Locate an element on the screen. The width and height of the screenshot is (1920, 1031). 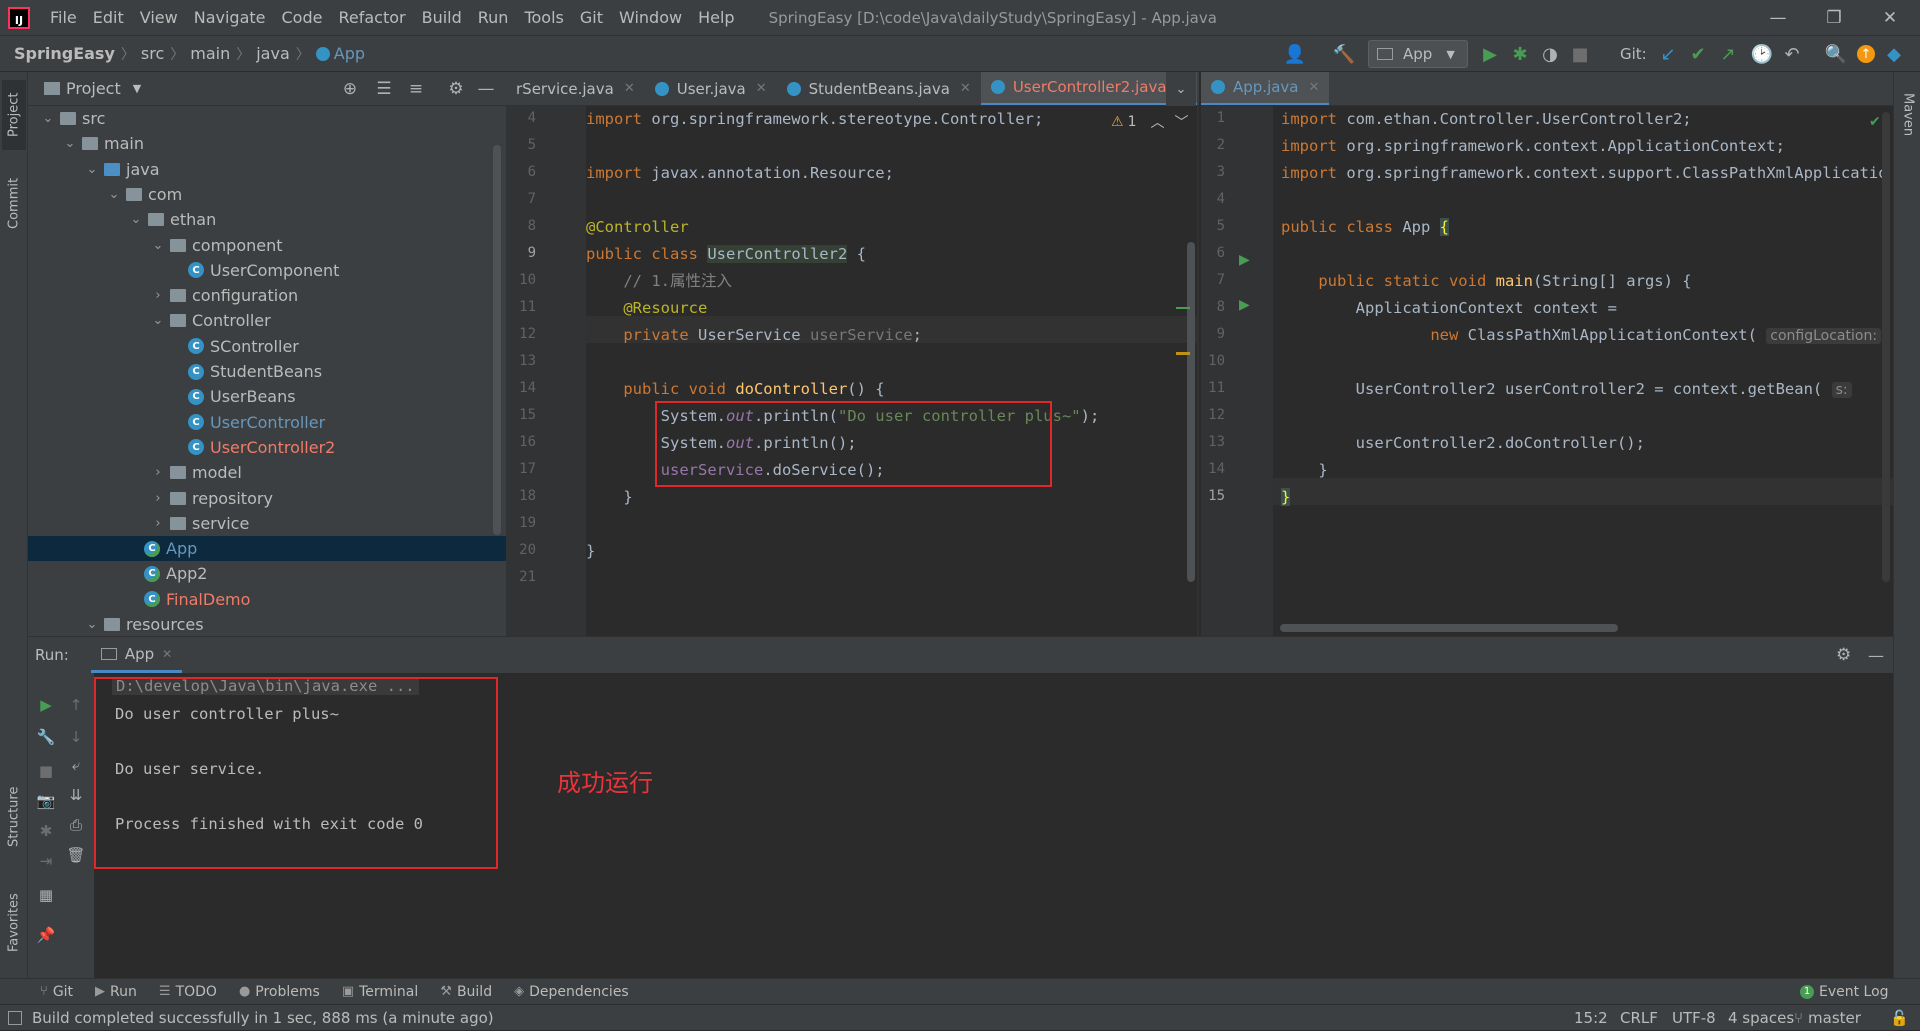
git-branch: ⑂ master is located at coordinates (1827, 1018).